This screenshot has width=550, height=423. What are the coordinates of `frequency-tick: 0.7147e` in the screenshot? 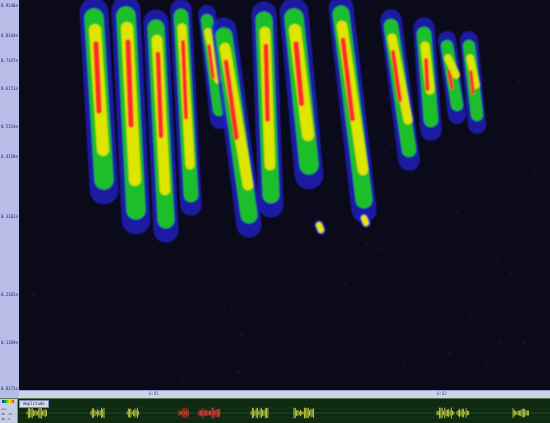 It's located at (9, 60).